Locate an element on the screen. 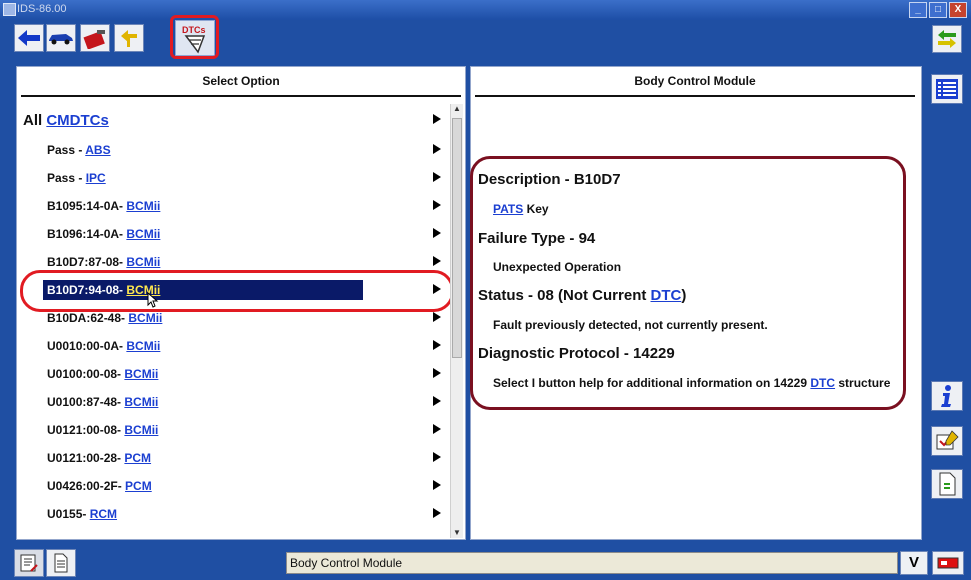 This screenshot has width=971, height=580. swap-arrows-icon is located at coordinates (947, 39).